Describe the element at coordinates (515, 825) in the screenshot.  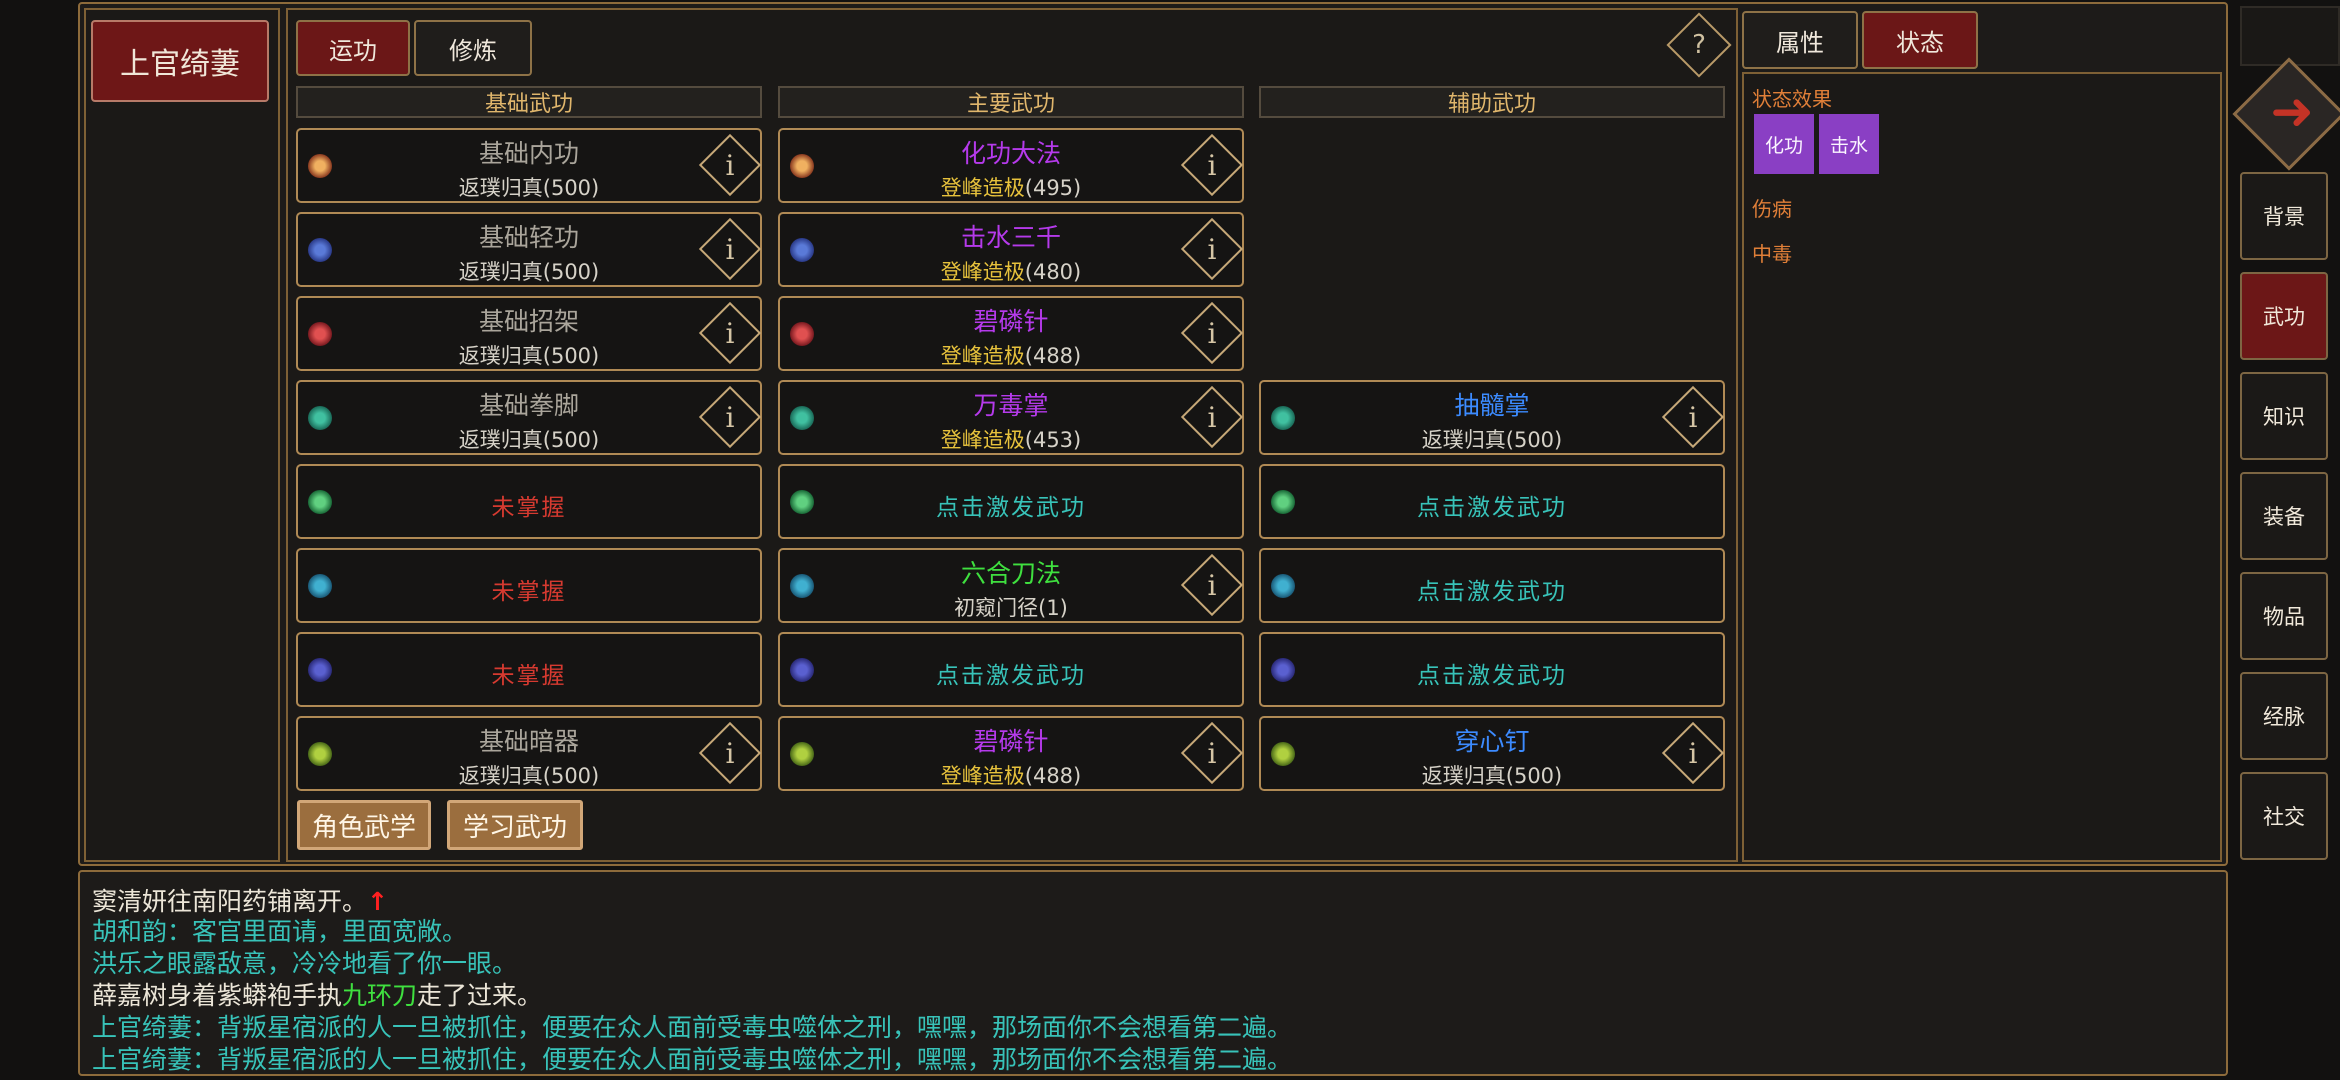
I see `learn-skills-button: 学习武功` at that location.